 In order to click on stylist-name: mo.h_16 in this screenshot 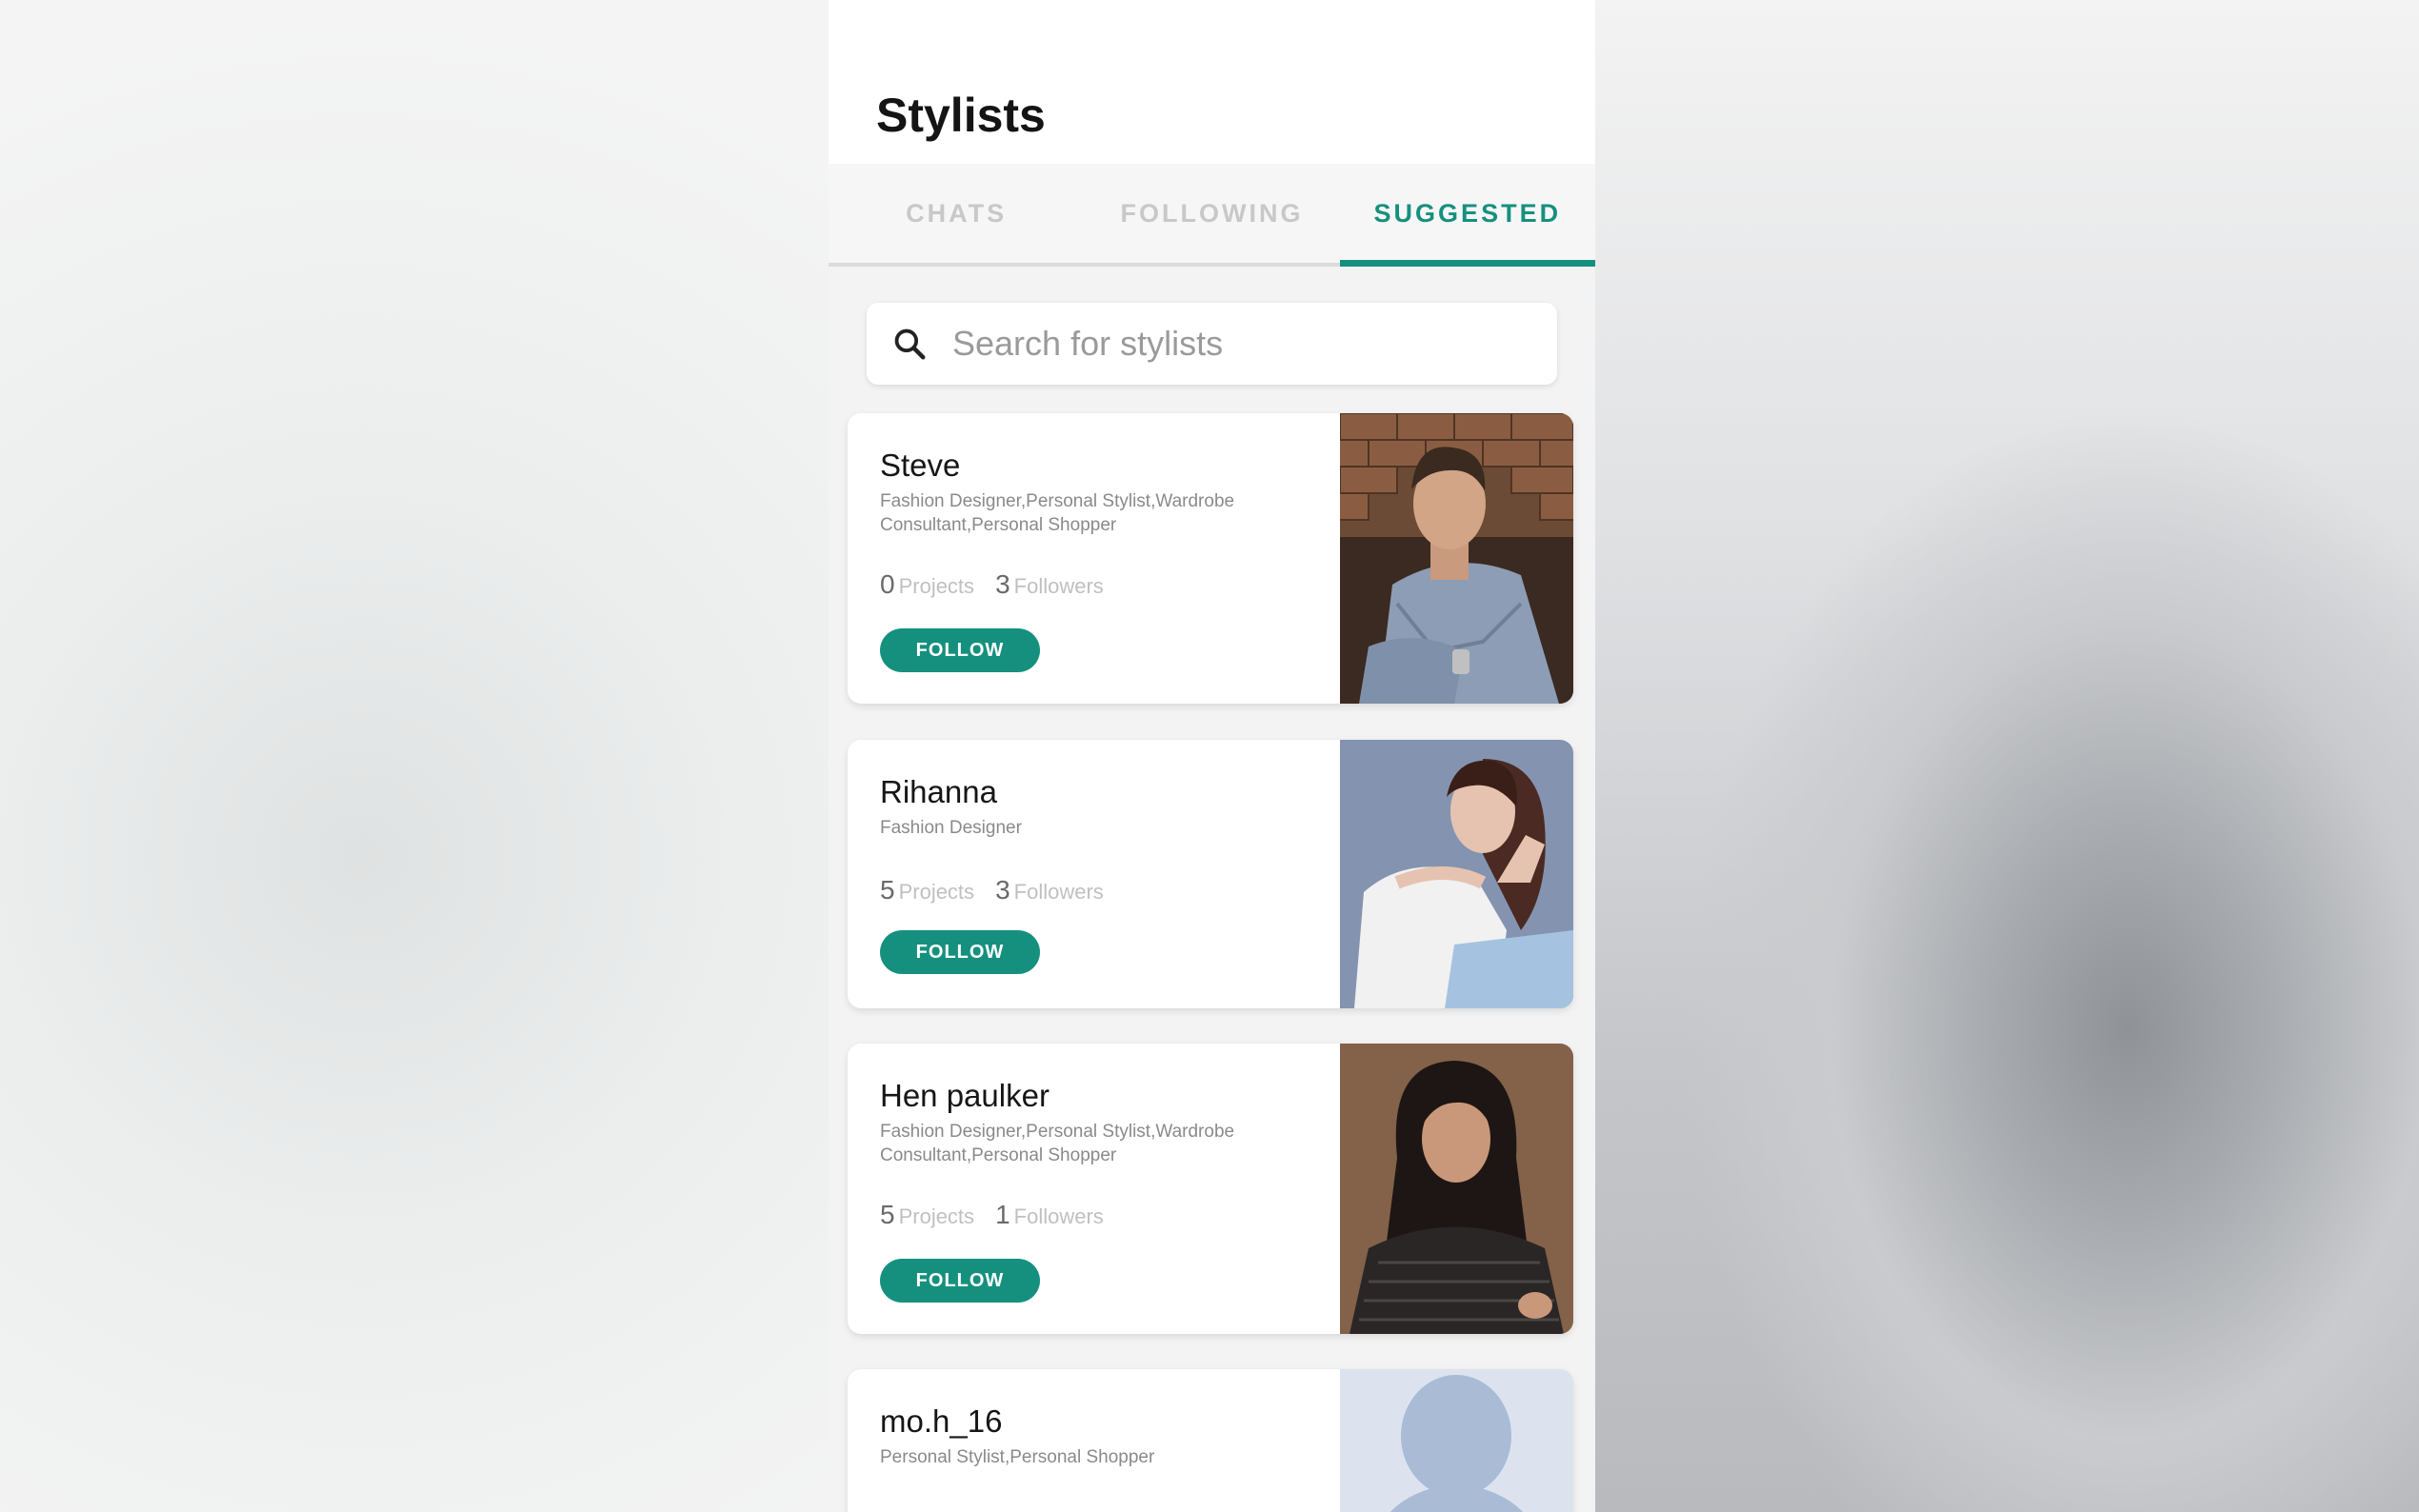, I will do `click(941, 1421)`.